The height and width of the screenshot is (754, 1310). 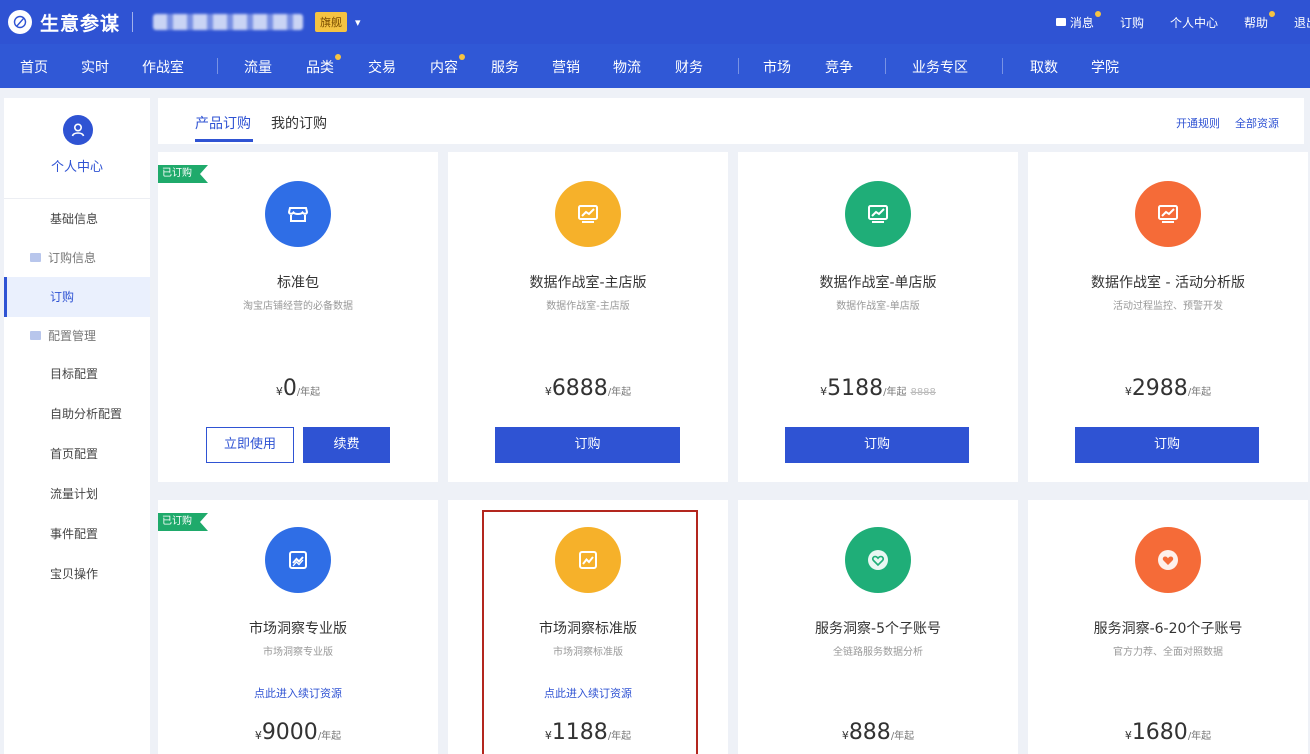 What do you see at coordinates (20, 22) in the screenshot?
I see `logo-icon` at bounding box center [20, 22].